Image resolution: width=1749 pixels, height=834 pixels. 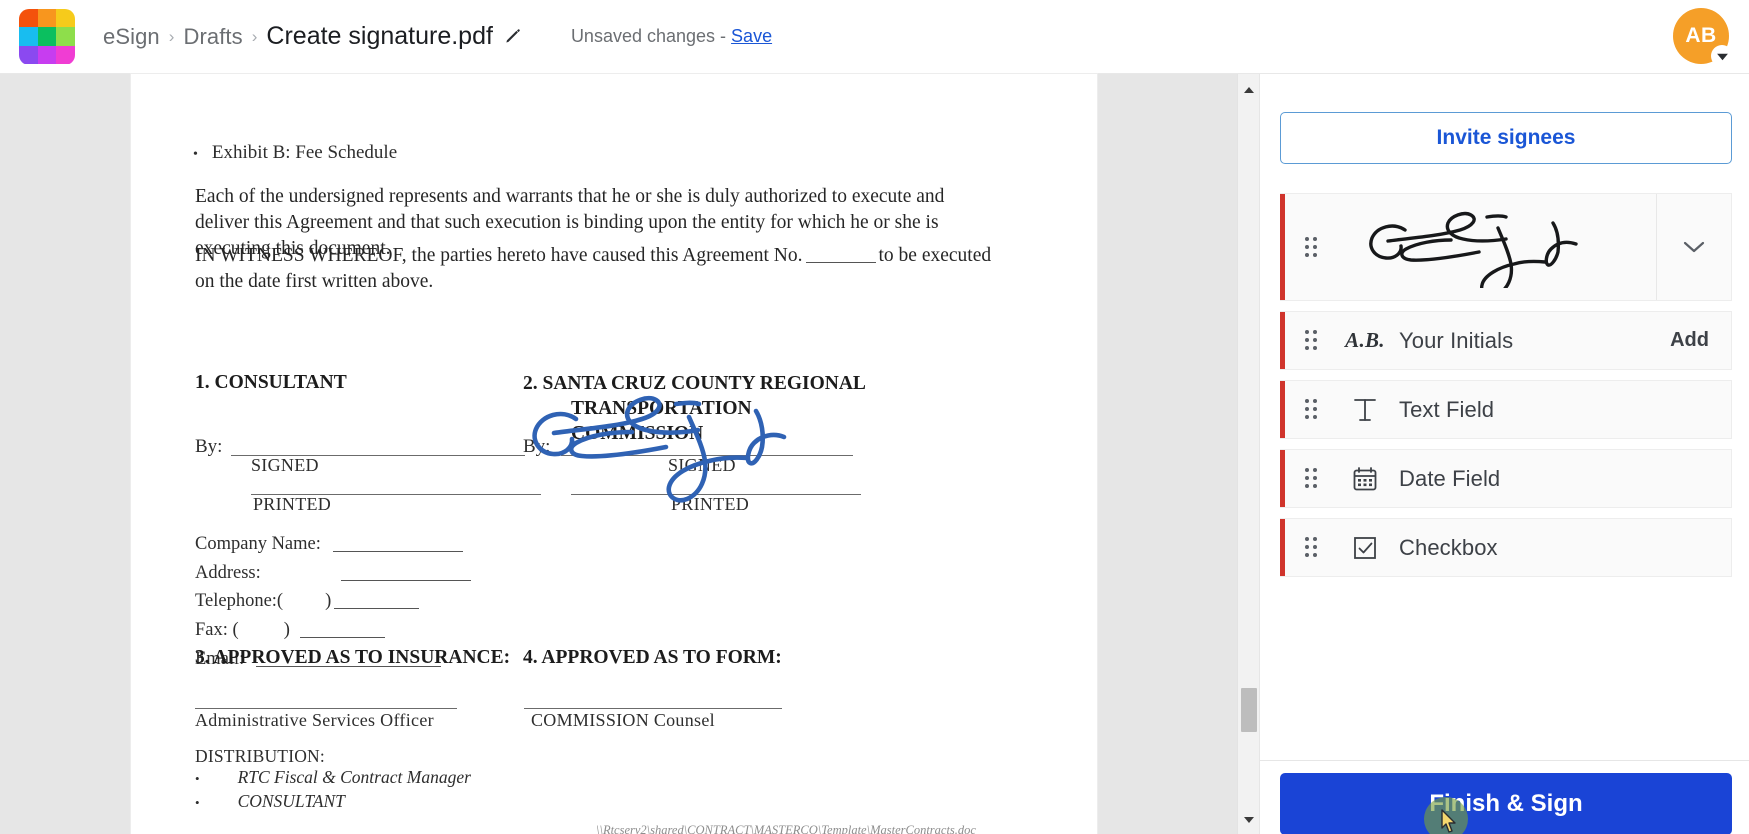 I want to click on tool-row-initials: A.B. Your Initials Add, so click(x=1506, y=340).